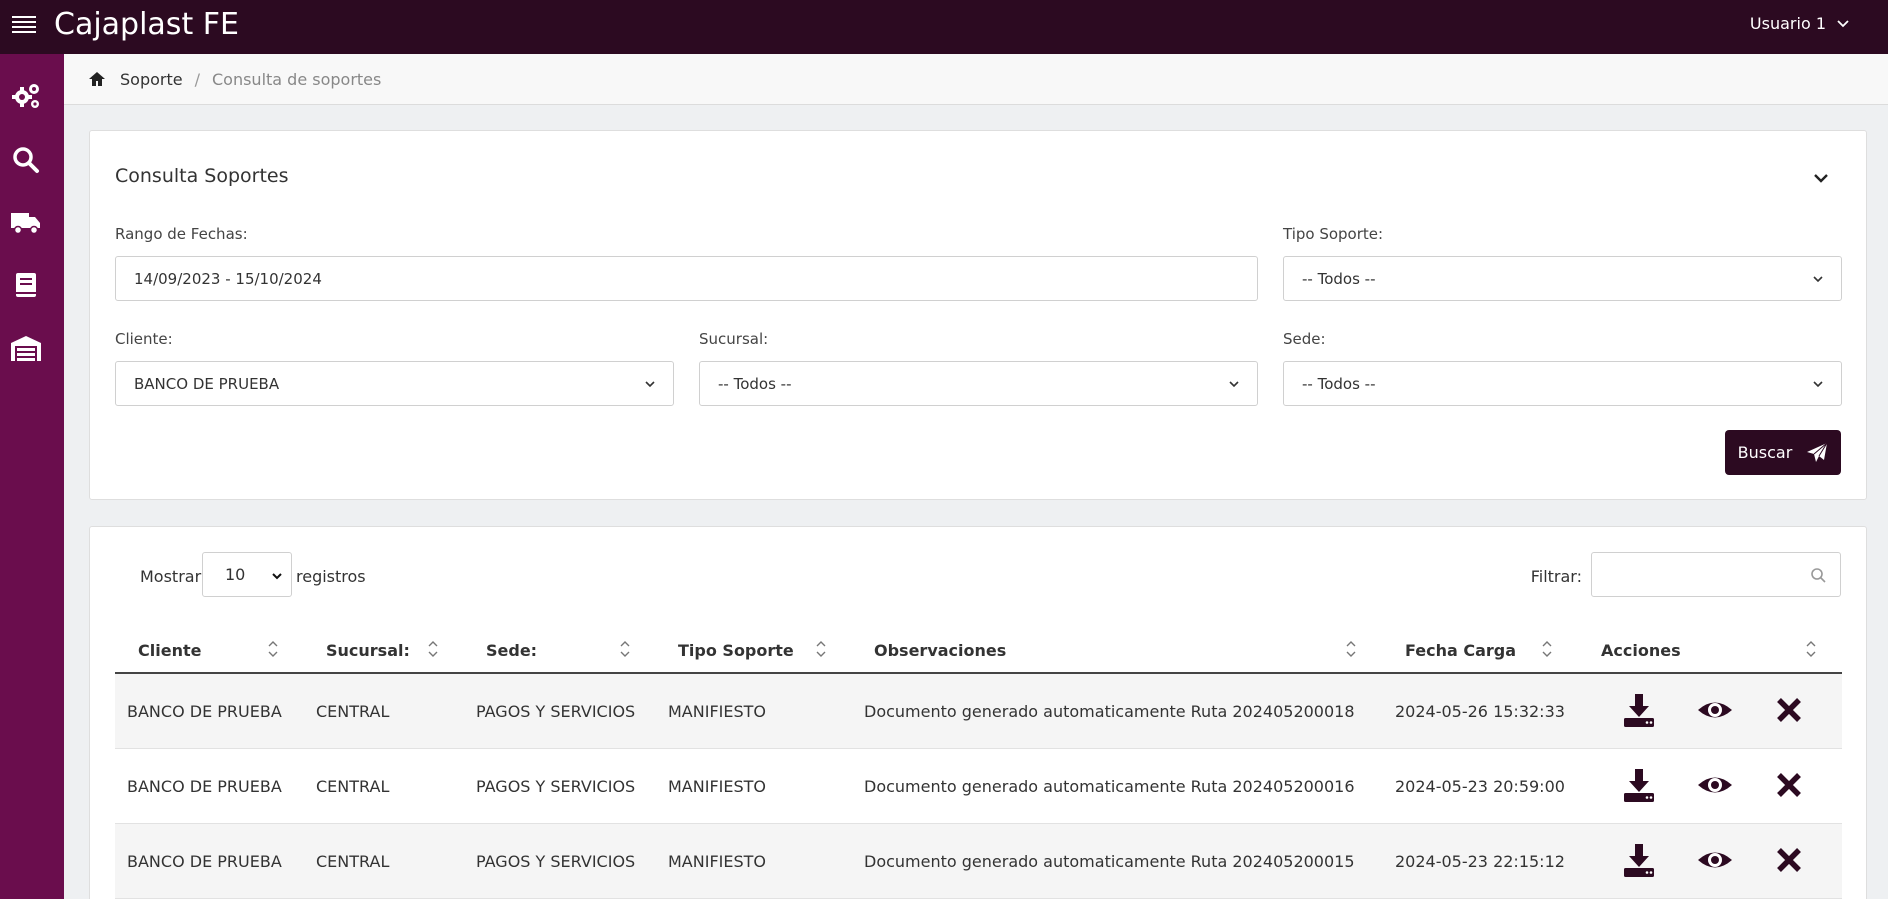 This screenshot has height=899, width=1888. What do you see at coordinates (736, 650) in the screenshot?
I see `column-header-tipo-soporte: Tipo Soporte` at bounding box center [736, 650].